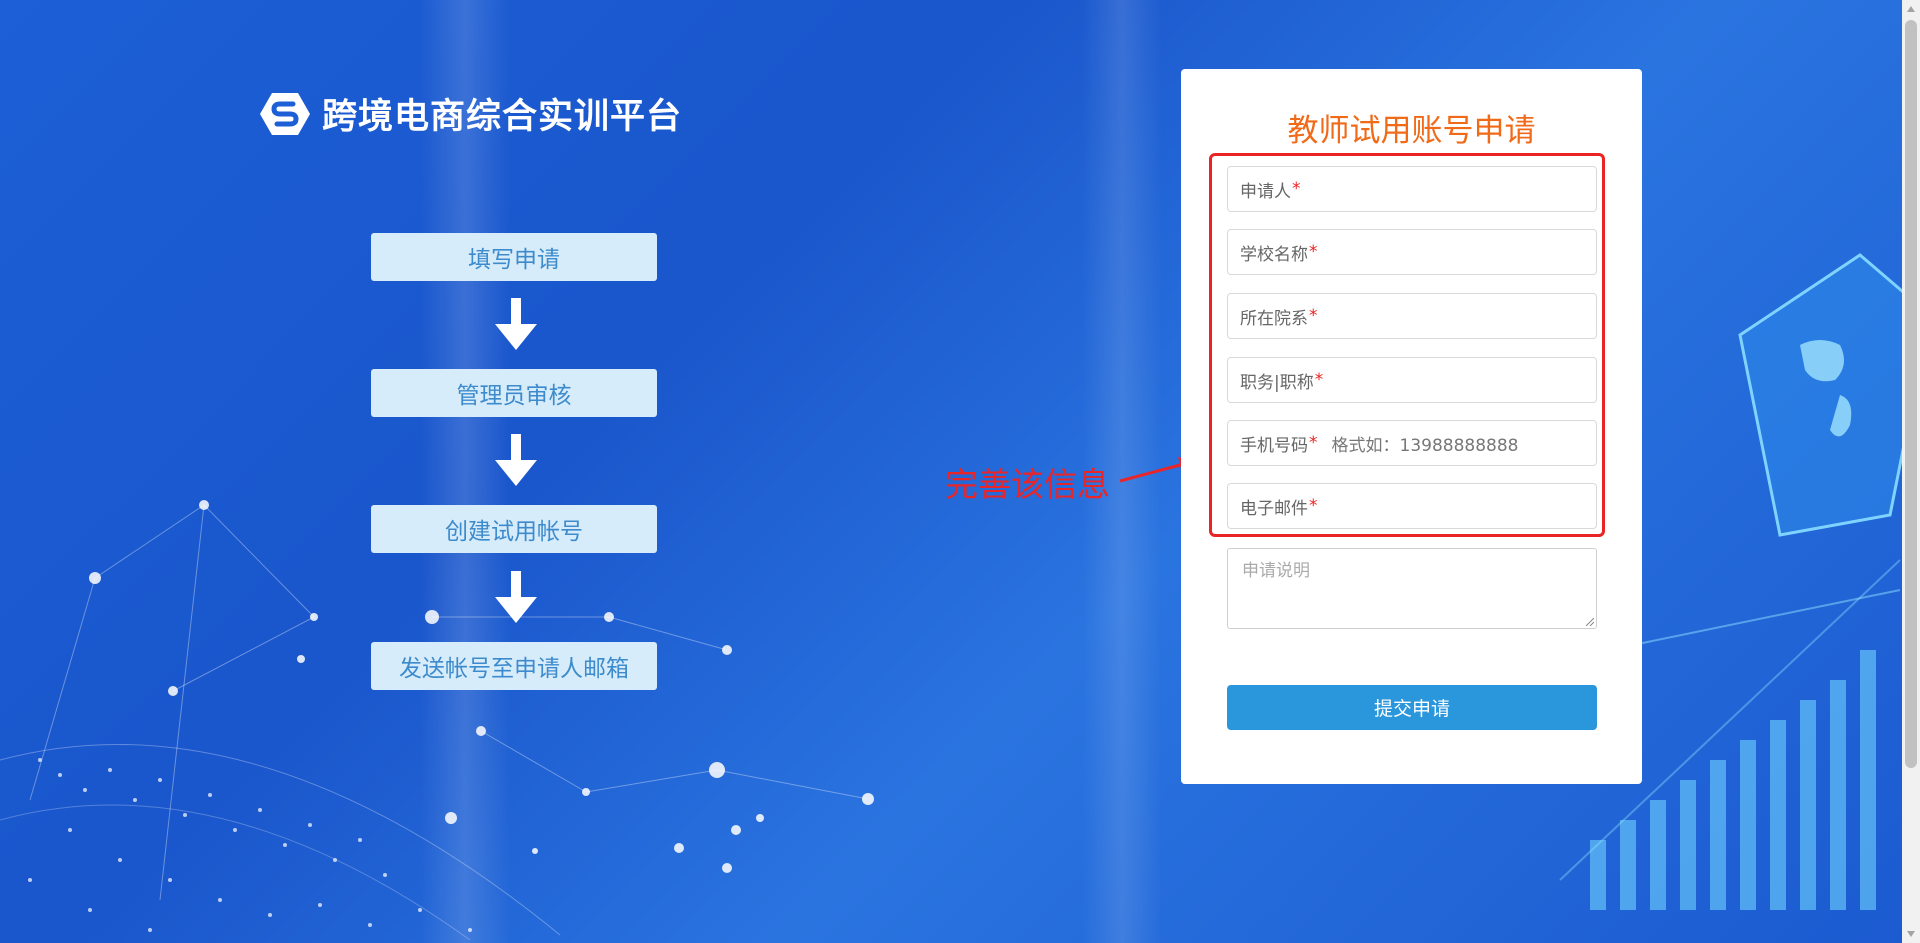 Image resolution: width=1920 pixels, height=943 pixels. I want to click on field-placeholder: 所在院系, so click(1274, 318).